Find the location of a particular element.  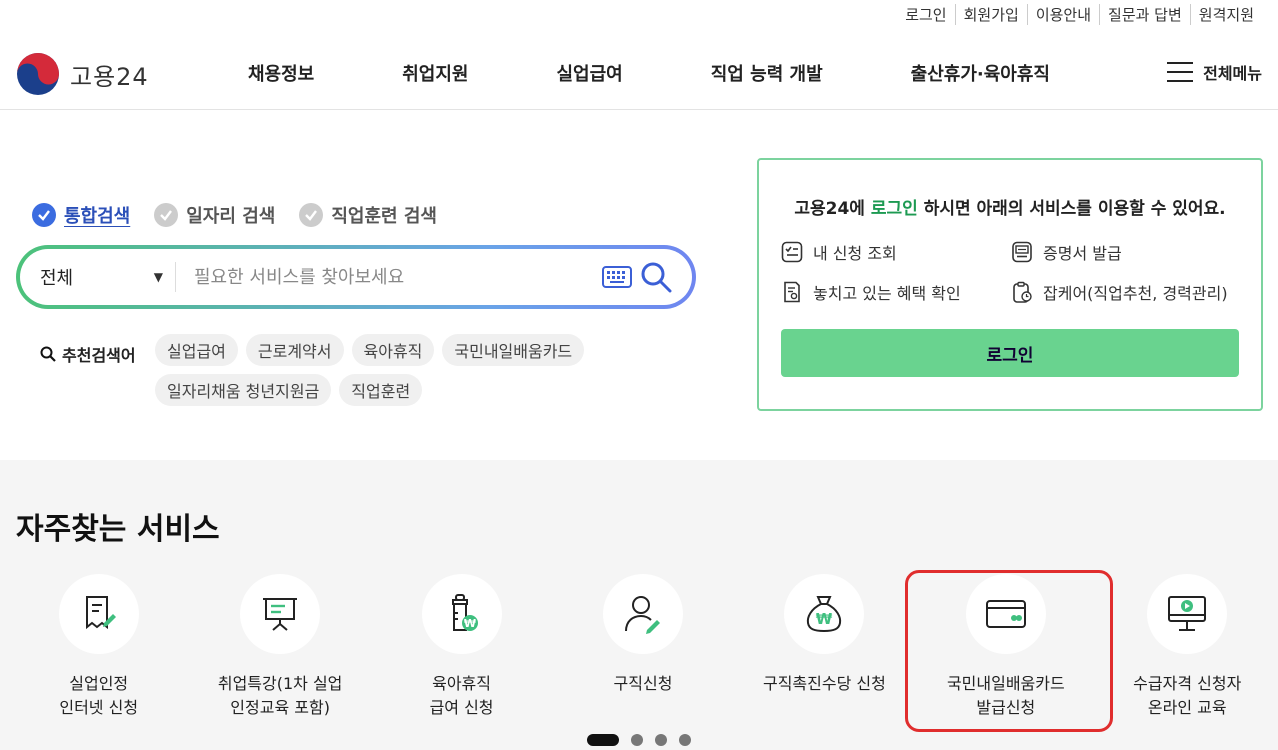

person-pen-icon is located at coordinates (642, 615).